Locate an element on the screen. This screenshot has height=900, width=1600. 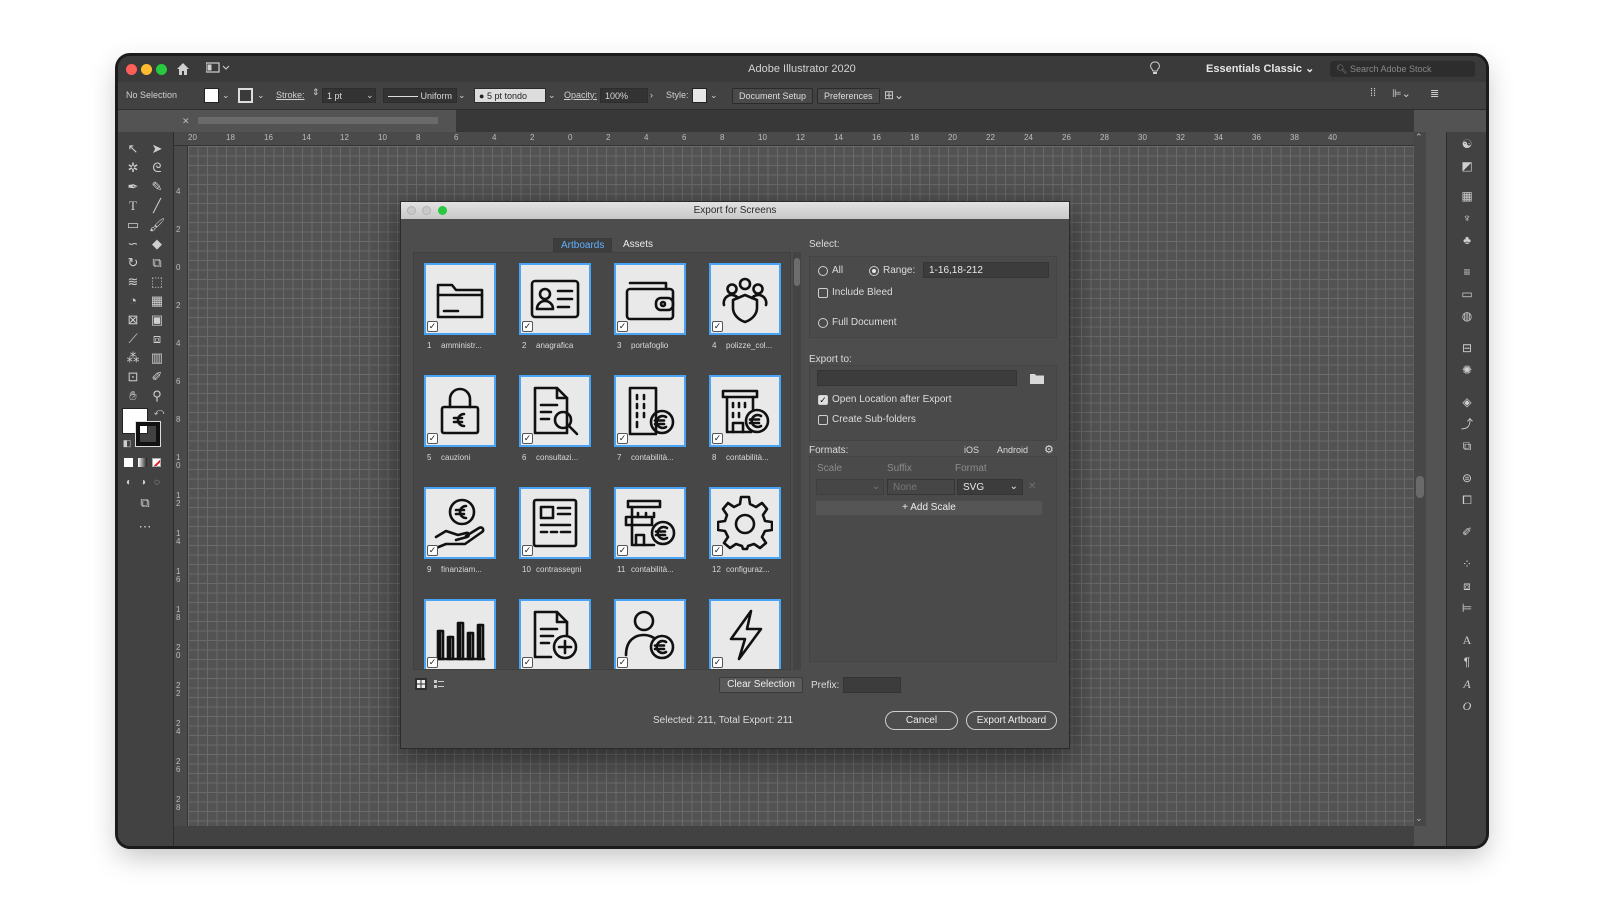
transform-panel-icon: ⊨ is located at coordinates (1467, 608).